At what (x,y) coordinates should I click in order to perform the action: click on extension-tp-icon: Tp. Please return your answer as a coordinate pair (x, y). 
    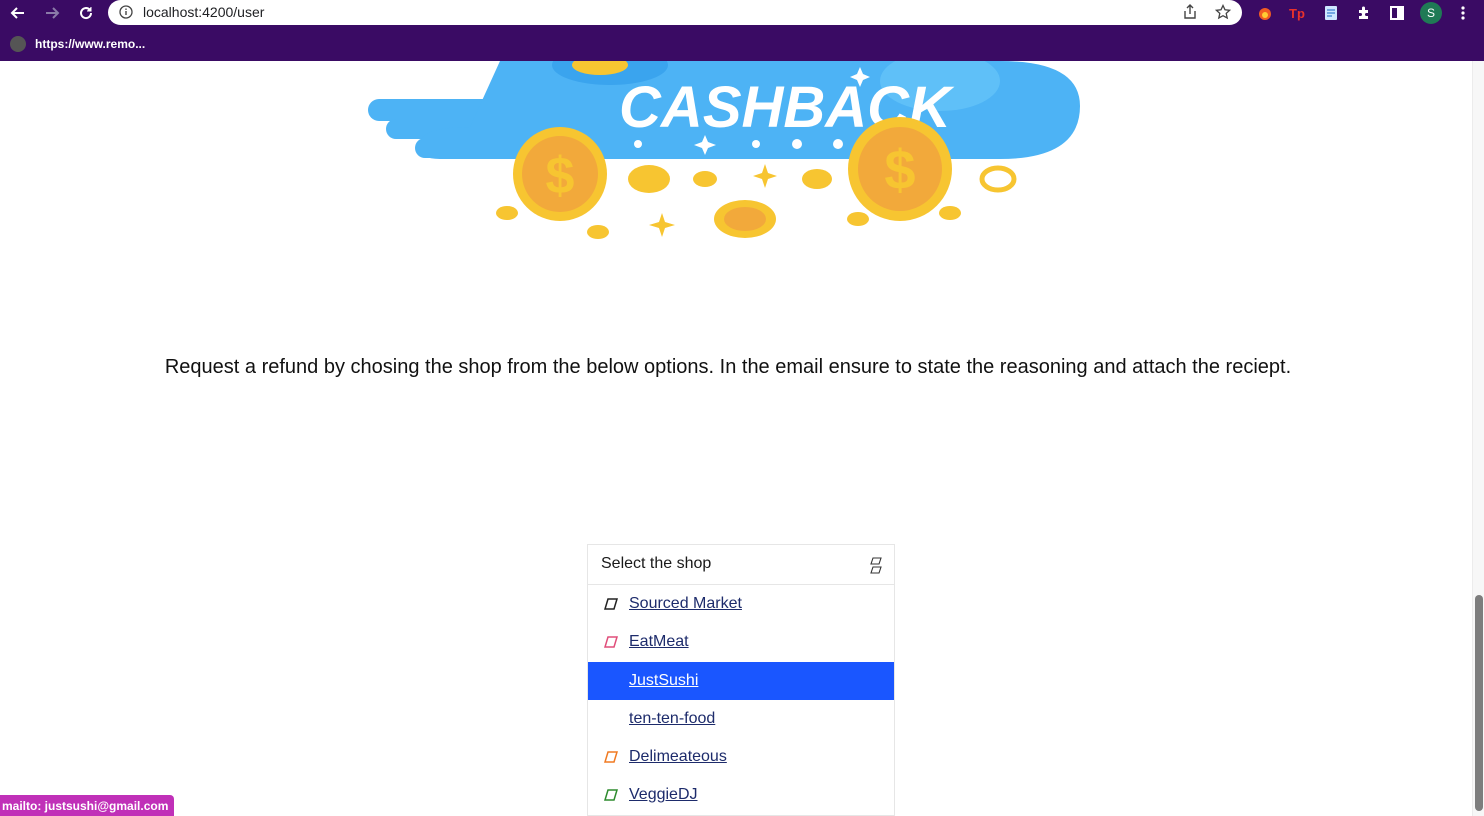
    Looking at the image, I should click on (1298, 13).